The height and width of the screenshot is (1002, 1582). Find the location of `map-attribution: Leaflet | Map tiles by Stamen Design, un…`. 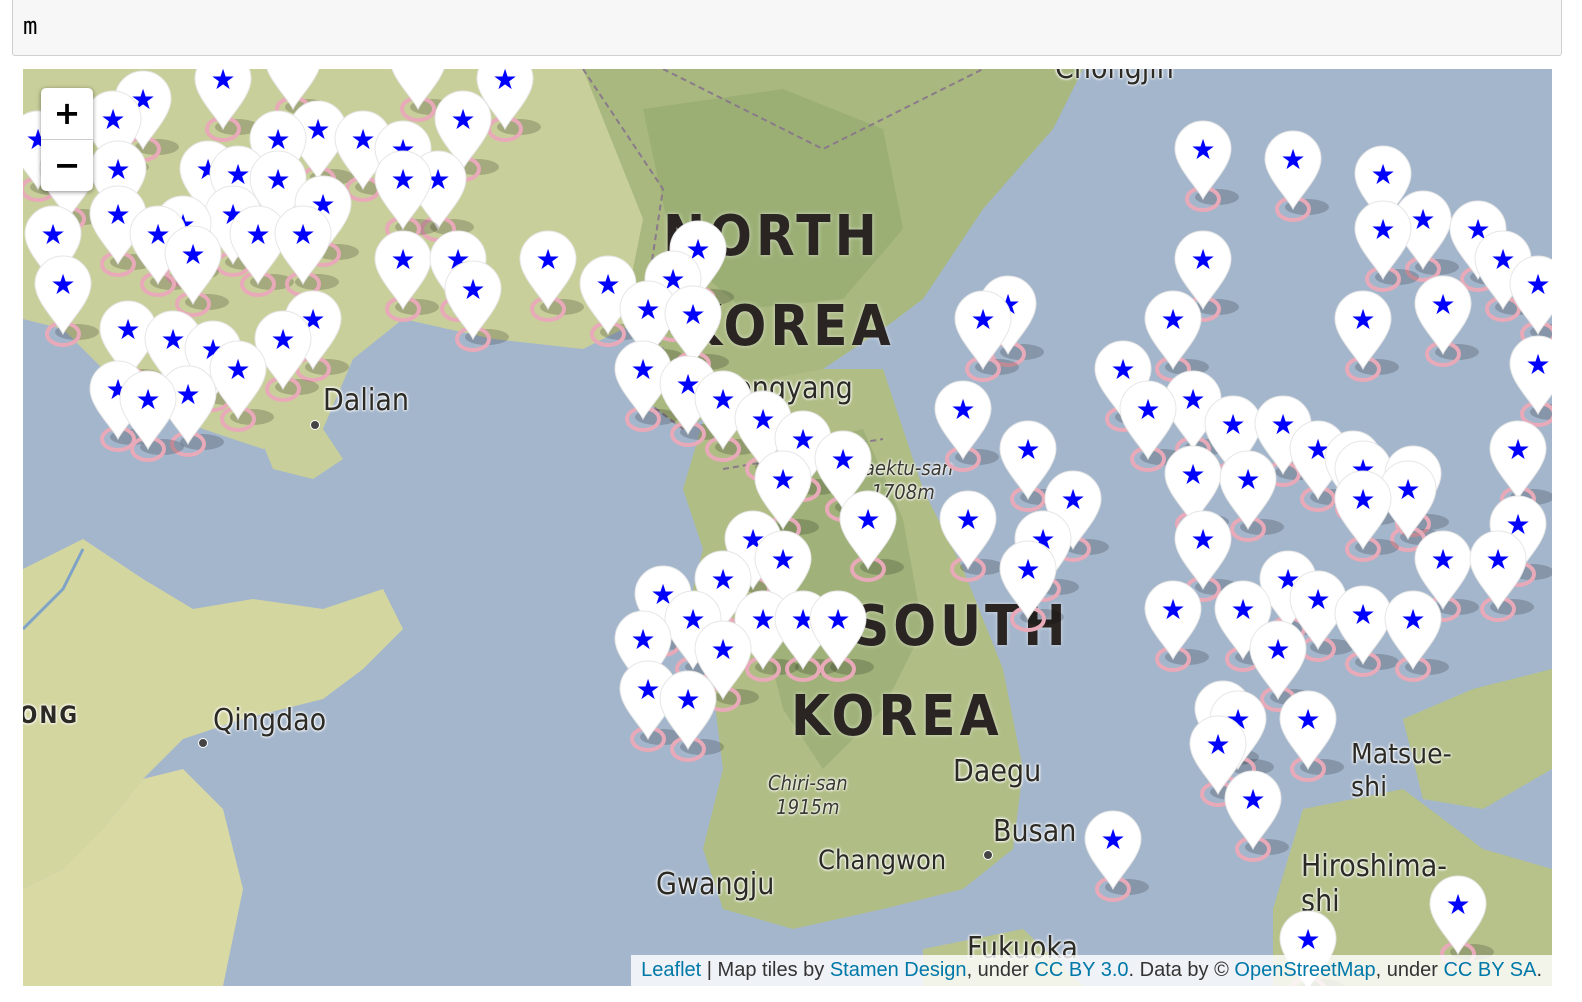

map-attribution: Leaflet | Map tiles by Stamen Design, un… is located at coordinates (1091, 970).